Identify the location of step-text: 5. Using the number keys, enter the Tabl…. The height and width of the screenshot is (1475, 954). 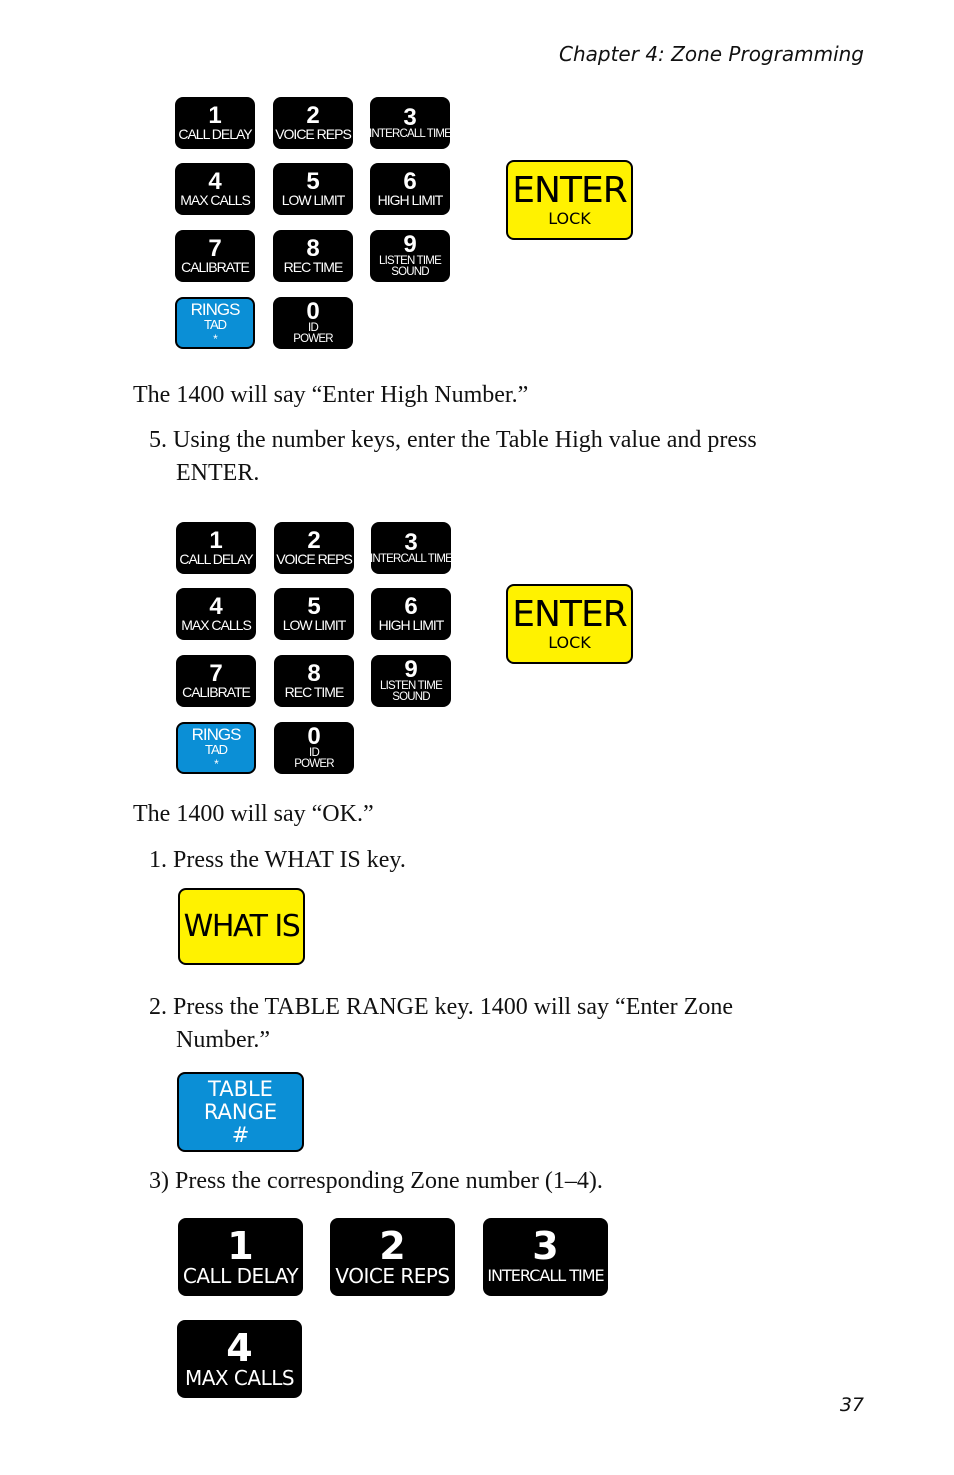
(453, 440).